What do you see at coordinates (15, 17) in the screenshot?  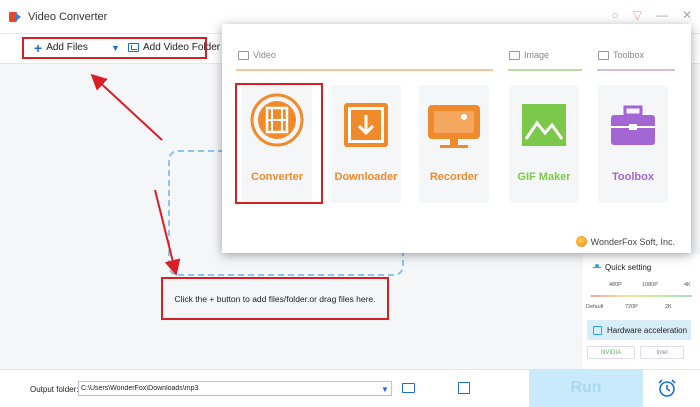 I see `app-logo-icon` at bounding box center [15, 17].